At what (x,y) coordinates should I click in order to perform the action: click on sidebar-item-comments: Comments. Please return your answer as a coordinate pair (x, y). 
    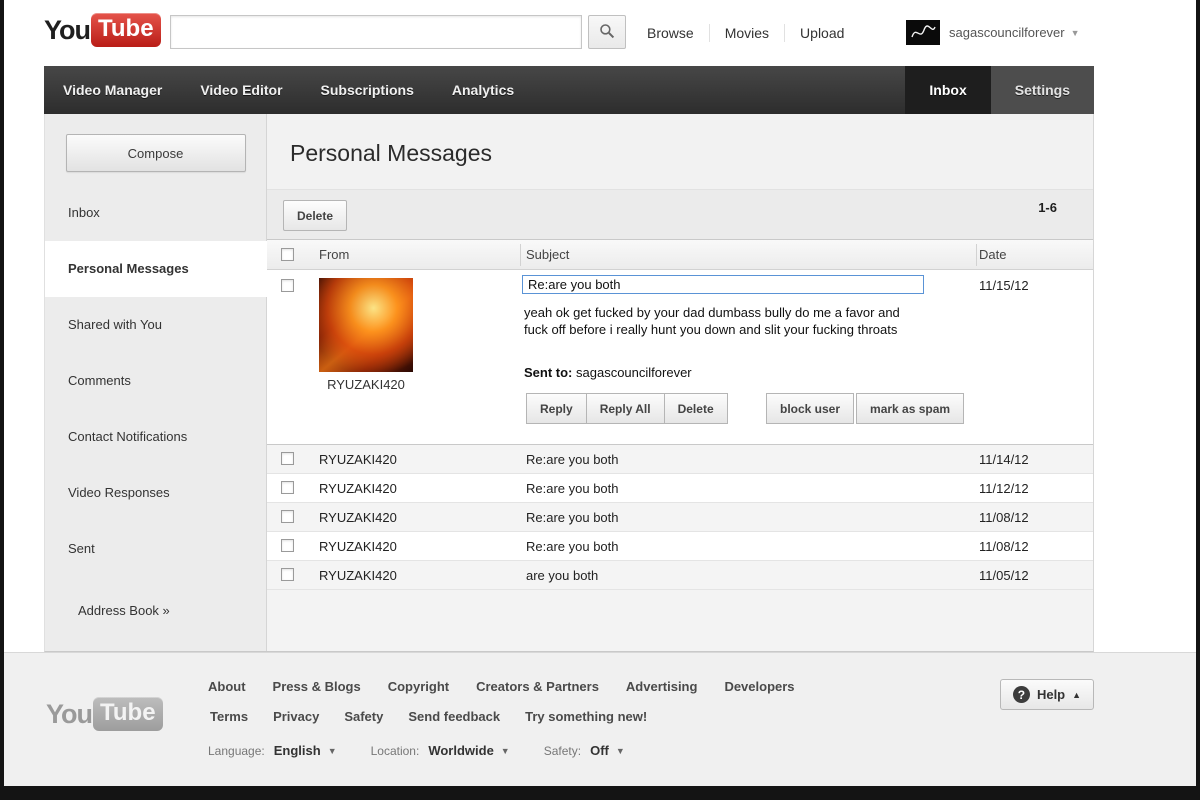
    Looking at the image, I should click on (155, 381).